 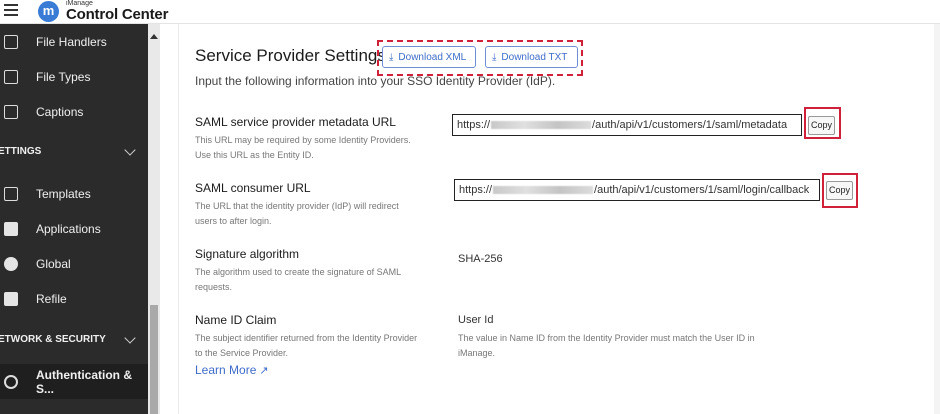 What do you see at coordinates (822, 123) in the screenshot?
I see `copy-metadata-highlight` at bounding box center [822, 123].